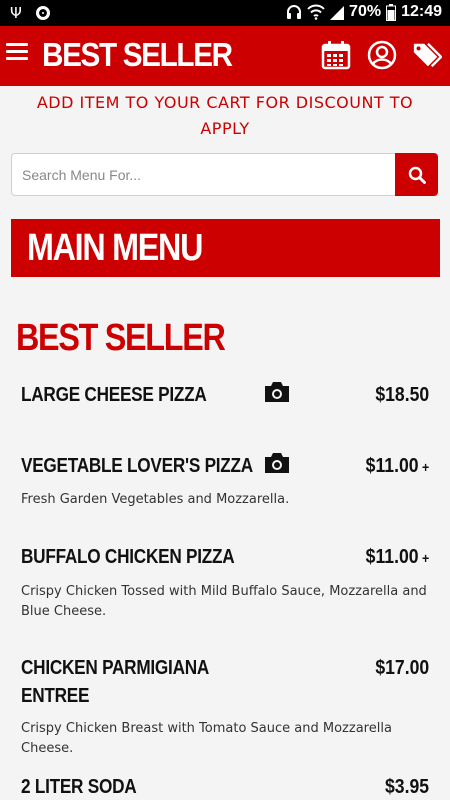 Image resolution: width=450 pixels, height=800 pixels. What do you see at coordinates (316, 12) in the screenshot?
I see `wifi-icon` at bounding box center [316, 12].